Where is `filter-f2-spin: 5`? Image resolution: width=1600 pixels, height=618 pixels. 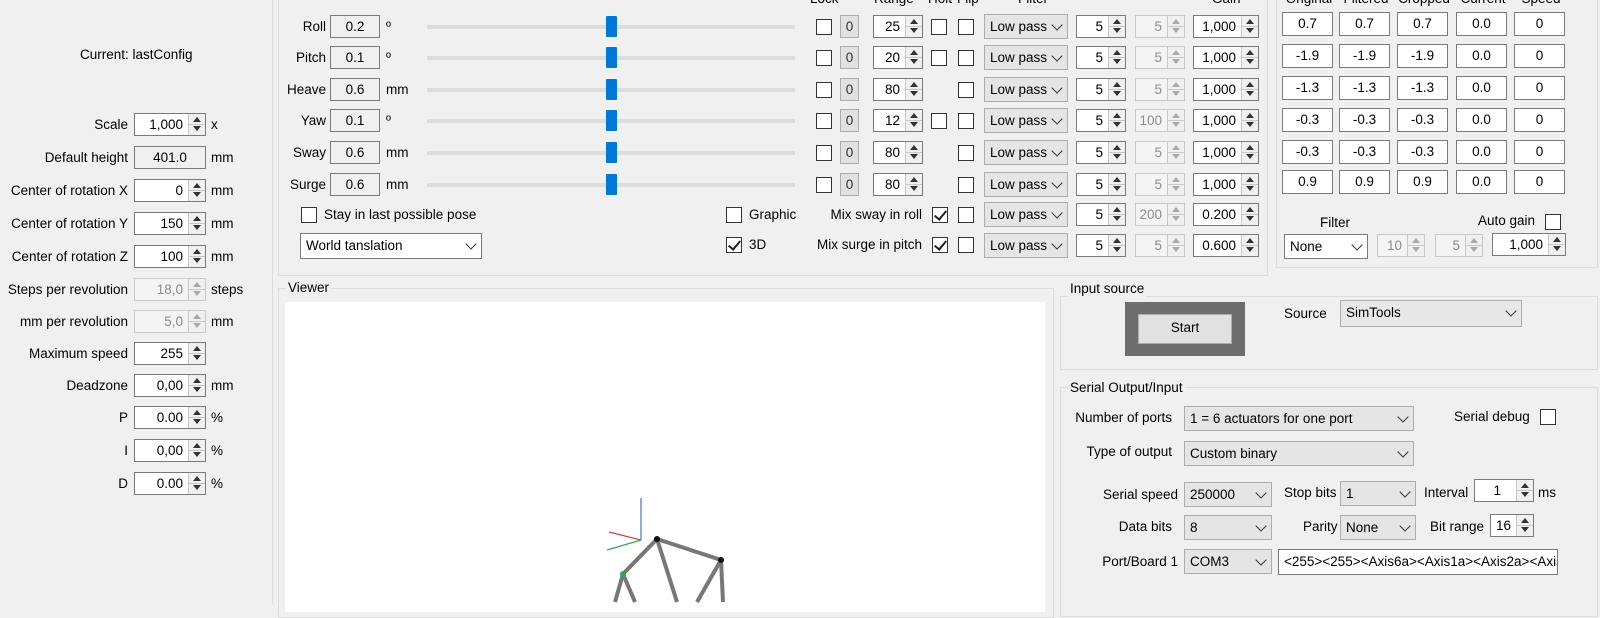
filter-f2-spin: 5 is located at coordinates (1459, 245).